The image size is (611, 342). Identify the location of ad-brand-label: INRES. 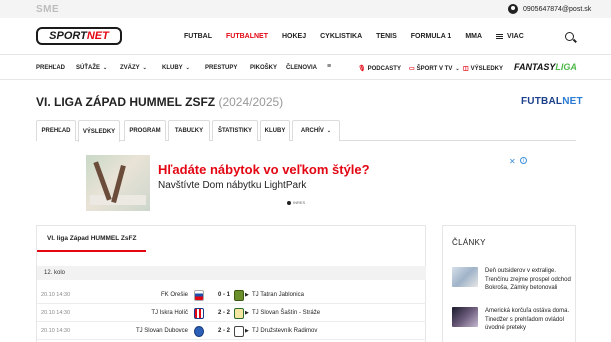
(299, 202).